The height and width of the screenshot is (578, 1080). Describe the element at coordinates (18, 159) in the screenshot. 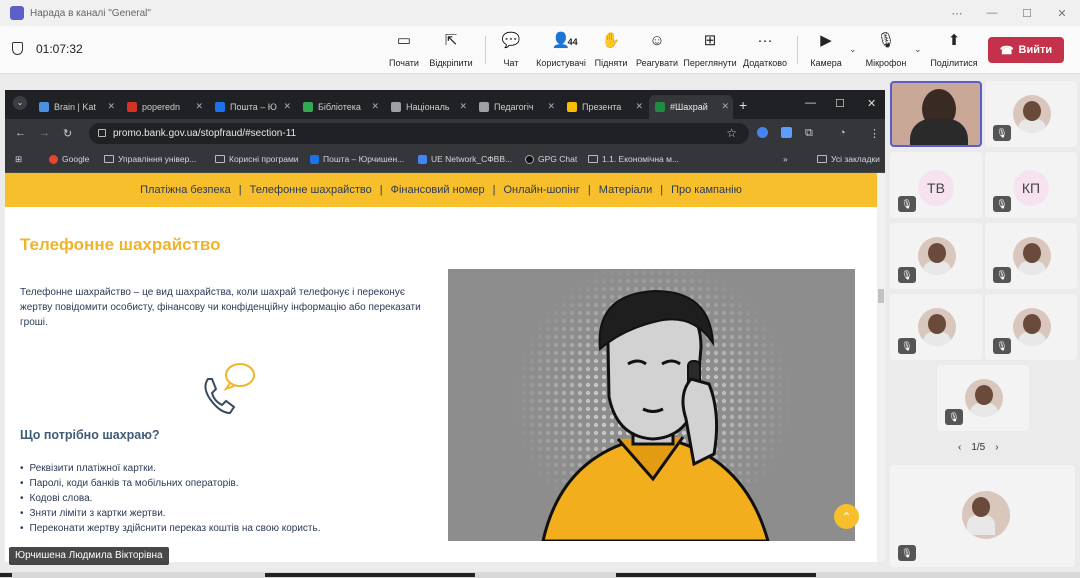

I see `apps-grid-icon: ⊞` at that location.